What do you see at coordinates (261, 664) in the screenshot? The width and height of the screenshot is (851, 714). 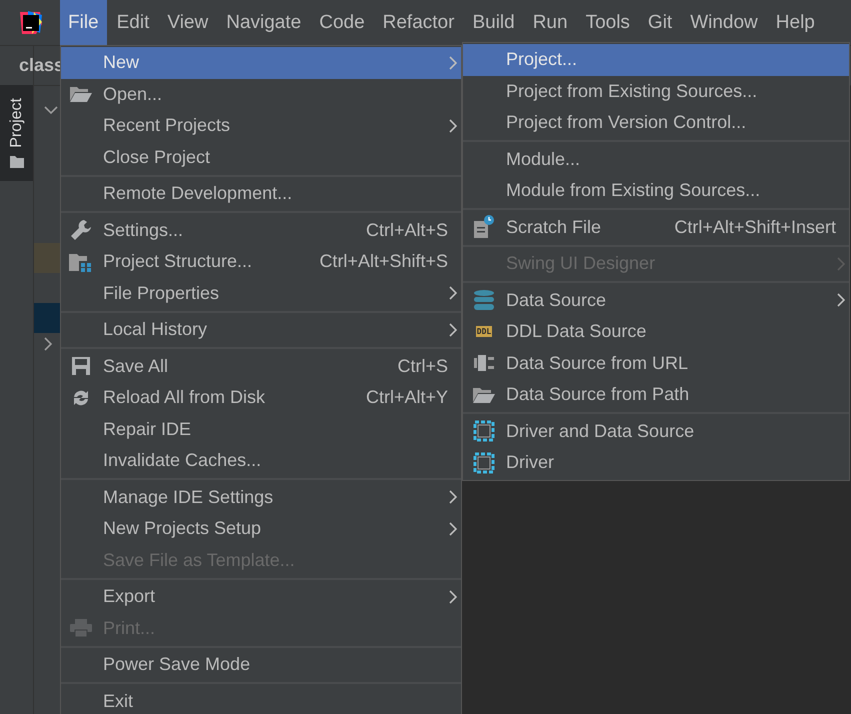 I see `menu-item: Power Save Mode` at bounding box center [261, 664].